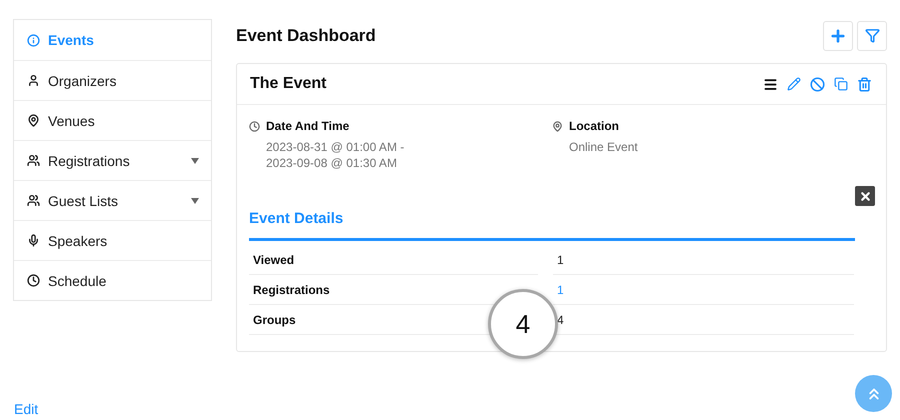  What do you see at coordinates (306, 36) in the screenshot?
I see `page-title: Event Dashboard` at bounding box center [306, 36].